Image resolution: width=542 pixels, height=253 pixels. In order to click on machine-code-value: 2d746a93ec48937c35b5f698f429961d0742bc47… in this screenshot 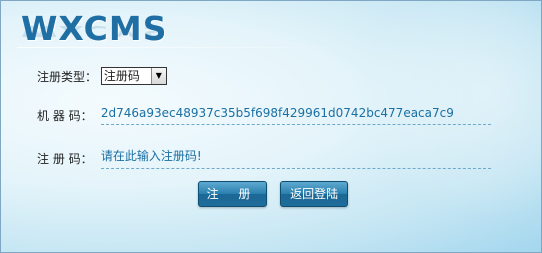, I will do `click(295, 115)`.